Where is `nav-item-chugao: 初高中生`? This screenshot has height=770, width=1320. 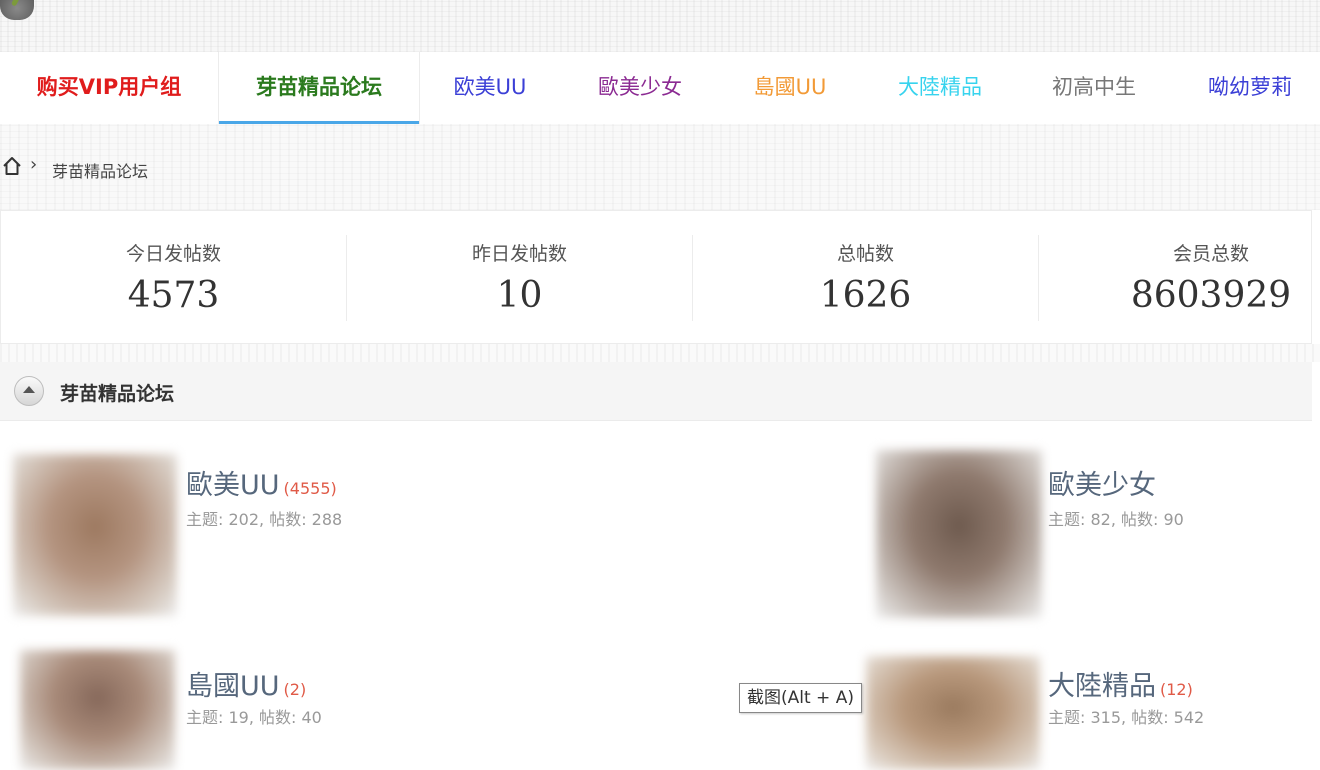
nav-item-chugao: 初高中生 is located at coordinates (1094, 88).